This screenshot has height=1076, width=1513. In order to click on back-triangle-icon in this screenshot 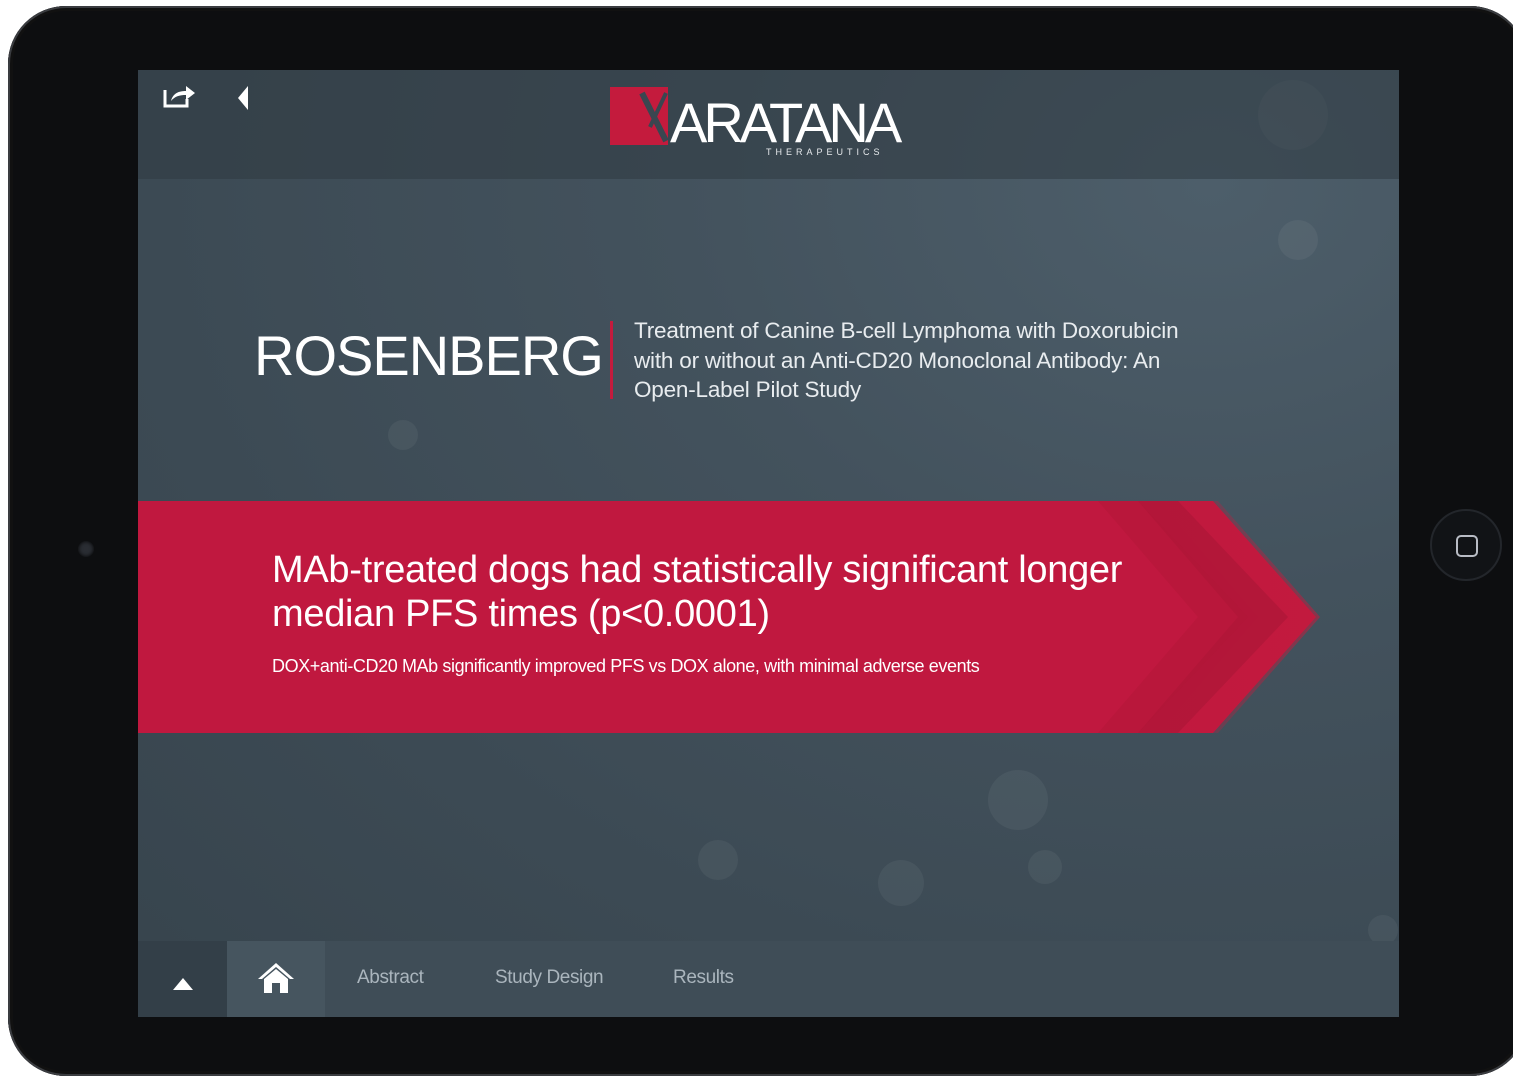, I will do `click(244, 98)`.